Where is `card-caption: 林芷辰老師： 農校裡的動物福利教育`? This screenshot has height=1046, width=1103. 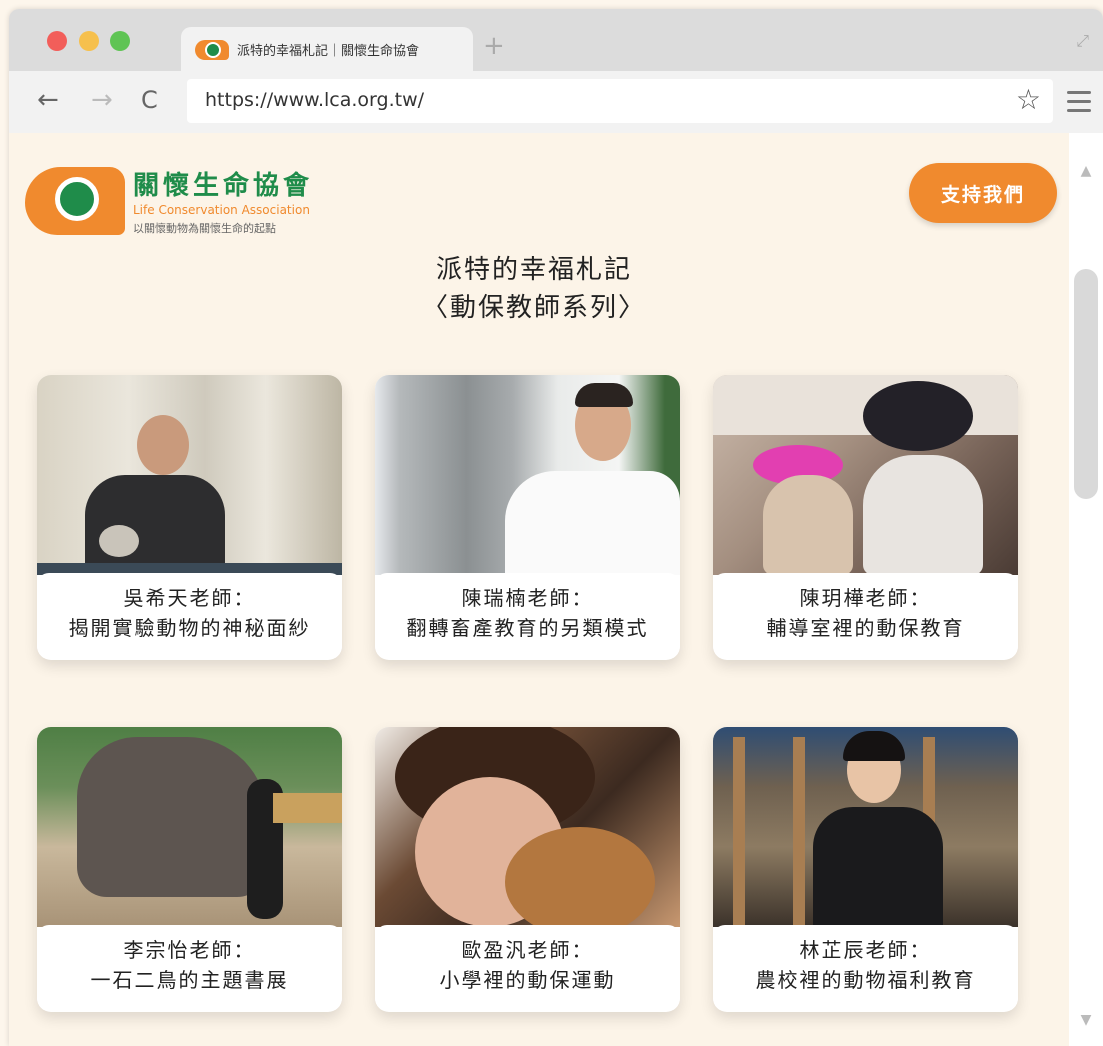
card-caption: 林芷辰老師： 農校裡的動物福利教育 is located at coordinates (865, 967).